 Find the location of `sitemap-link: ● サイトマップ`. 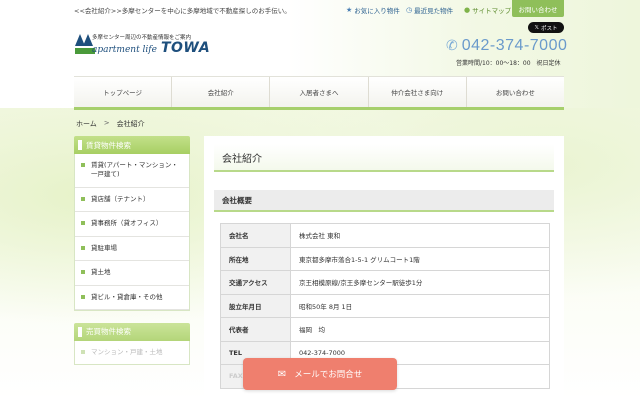

sitemap-link: ● サイトマップ is located at coordinates (487, 10).